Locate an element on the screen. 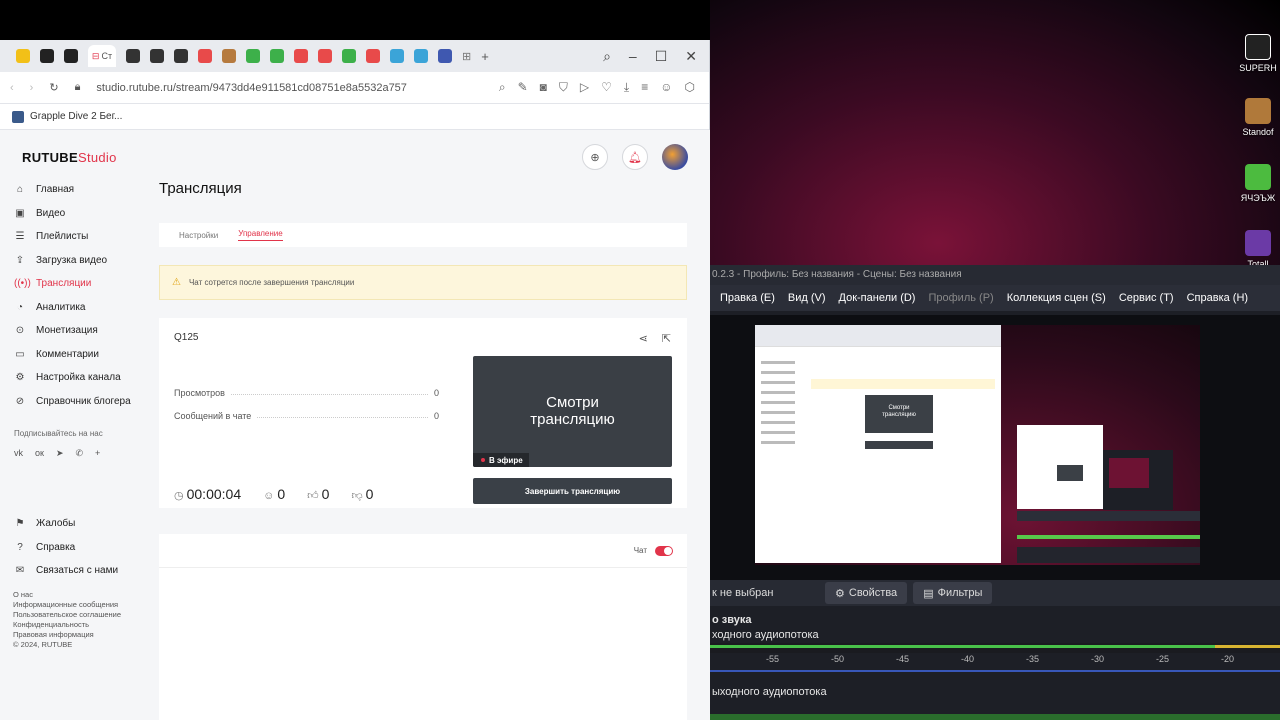 This screenshot has height=720, width=1280. vk-icon: vk is located at coordinates (18, 453).